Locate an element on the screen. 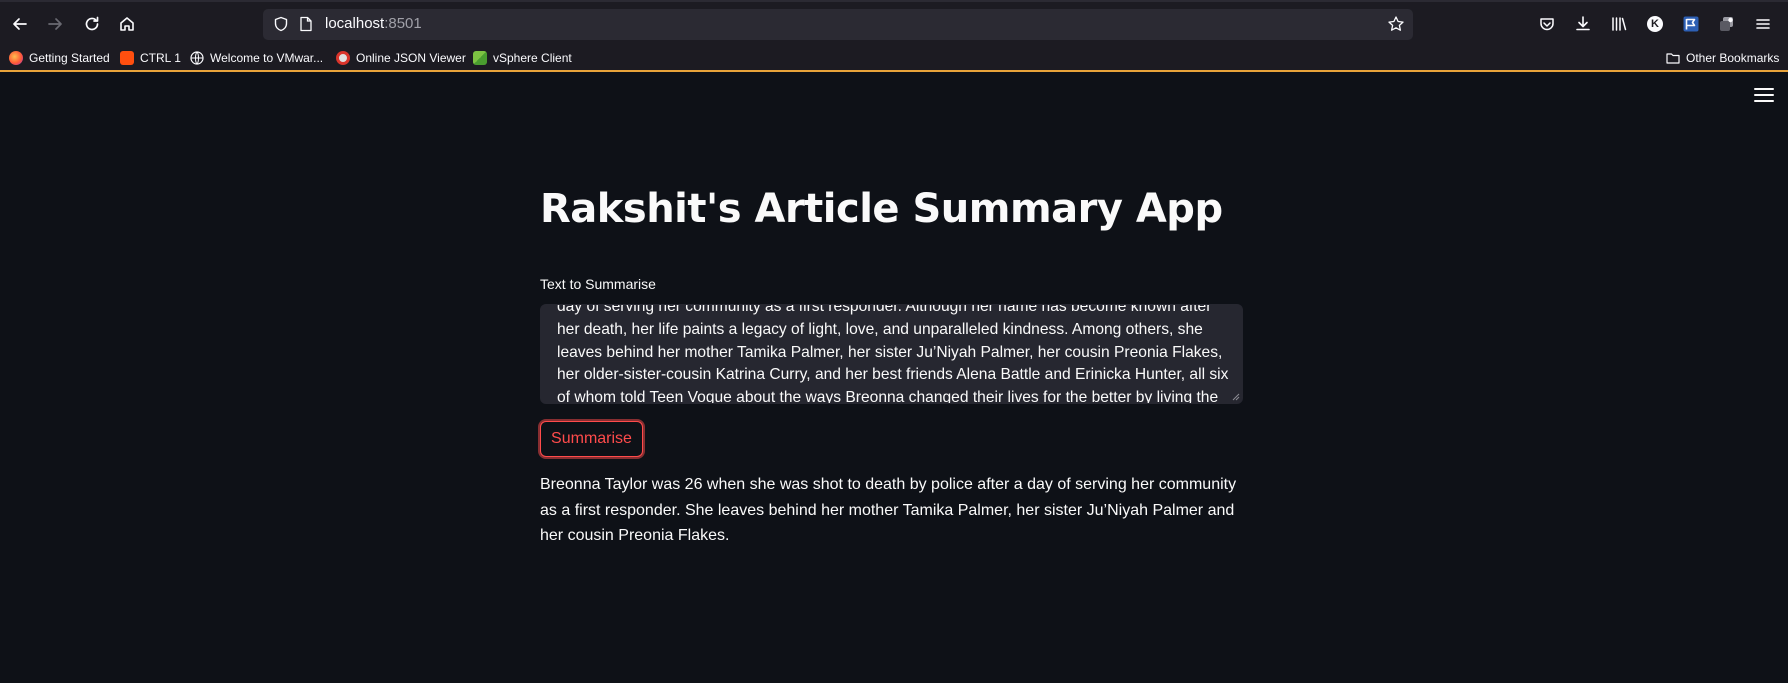 Image resolution: width=1788 pixels, height=683 pixels. back-button is located at coordinates (20, 24).